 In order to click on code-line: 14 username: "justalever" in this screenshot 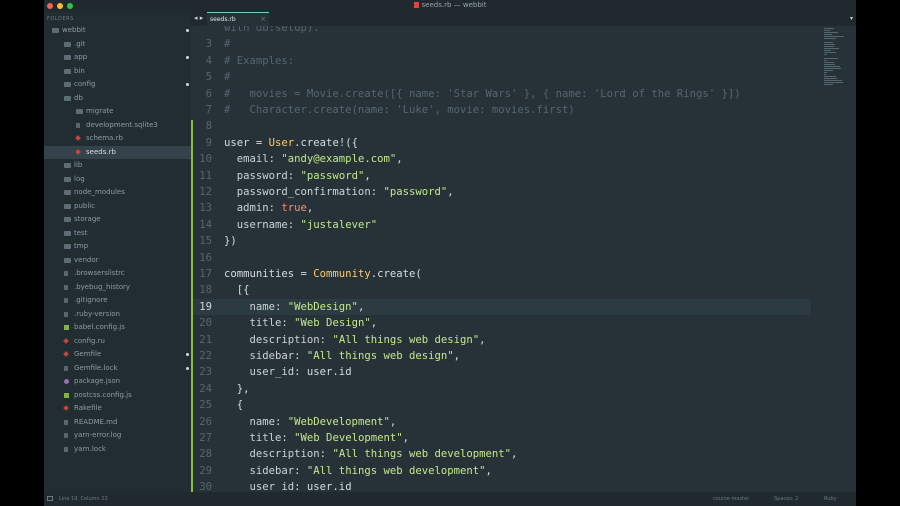, I will do `click(501, 225)`.